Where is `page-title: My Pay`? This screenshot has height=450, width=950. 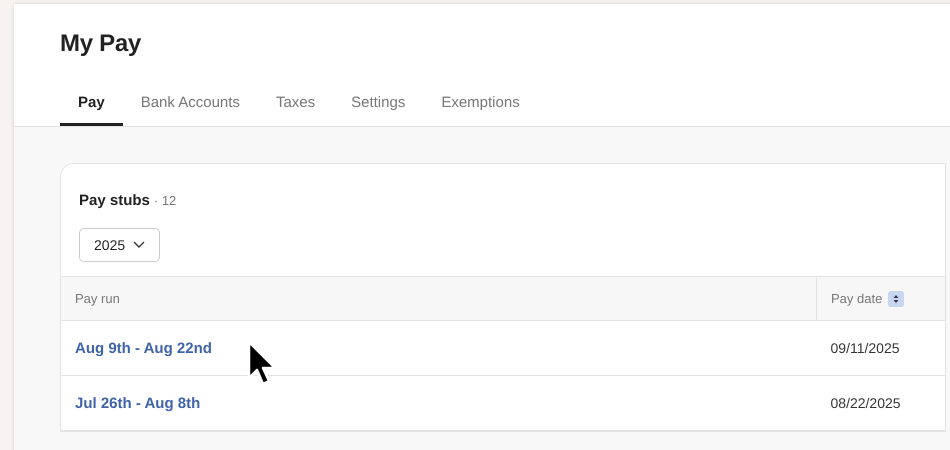 page-title: My Pay is located at coordinates (101, 44).